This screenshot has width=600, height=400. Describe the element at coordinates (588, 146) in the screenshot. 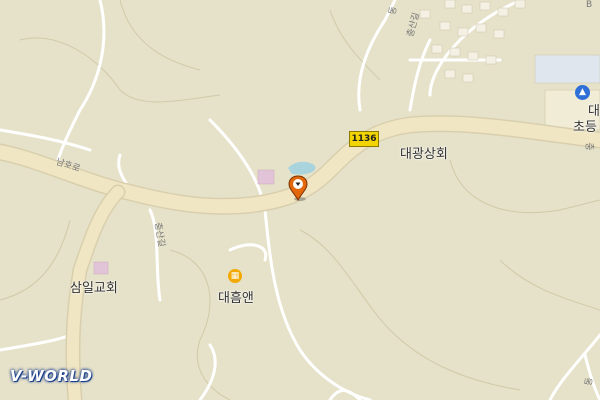

I see `road-label-fragment-right-edge: 충` at that location.